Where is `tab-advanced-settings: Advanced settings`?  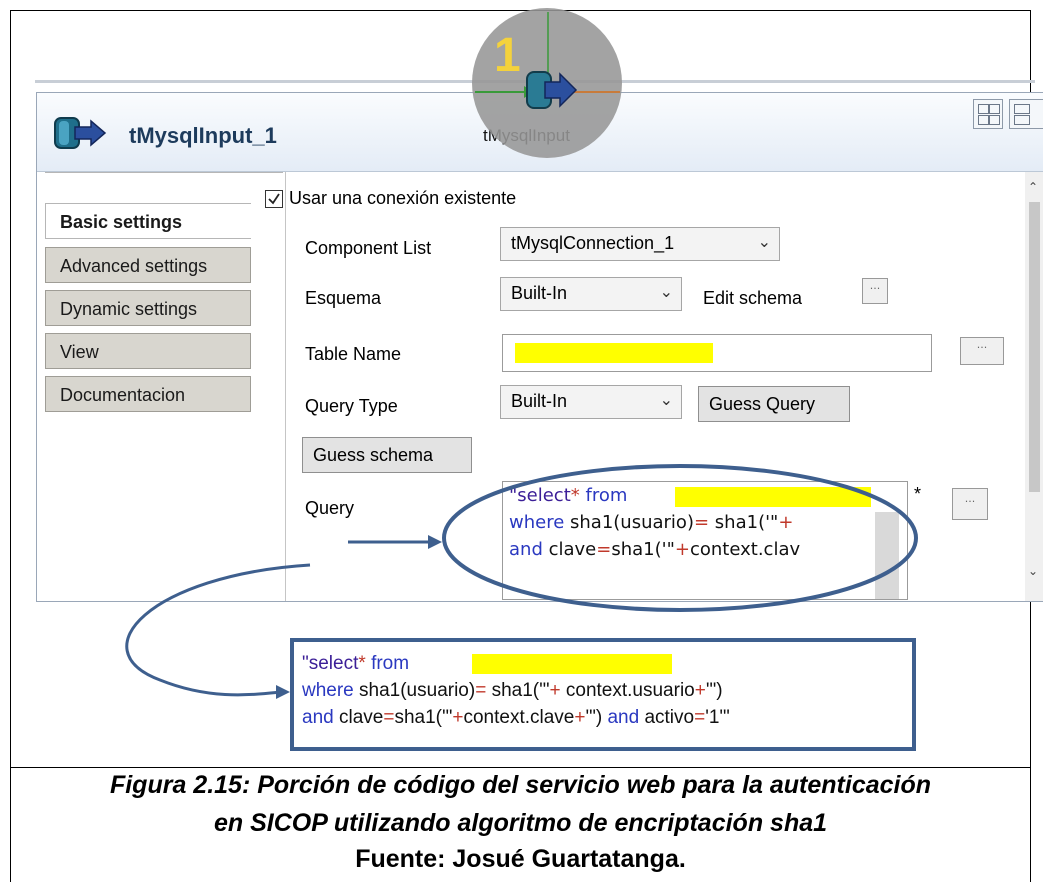 tab-advanced-settings: Advanced settings is located at coordinates (148, 265).